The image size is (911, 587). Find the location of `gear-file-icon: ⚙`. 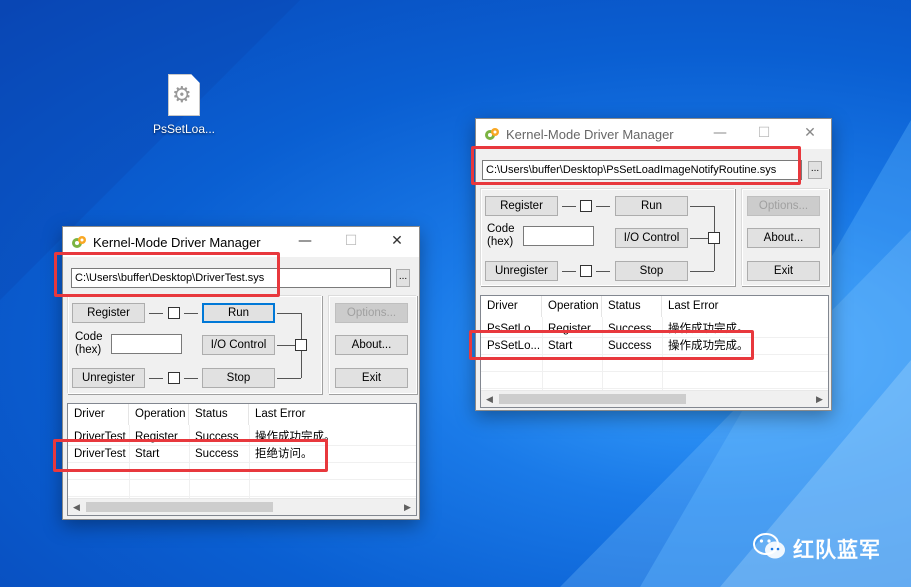

gear-file-icon: ⚙ is located at coordinates (184, 95).